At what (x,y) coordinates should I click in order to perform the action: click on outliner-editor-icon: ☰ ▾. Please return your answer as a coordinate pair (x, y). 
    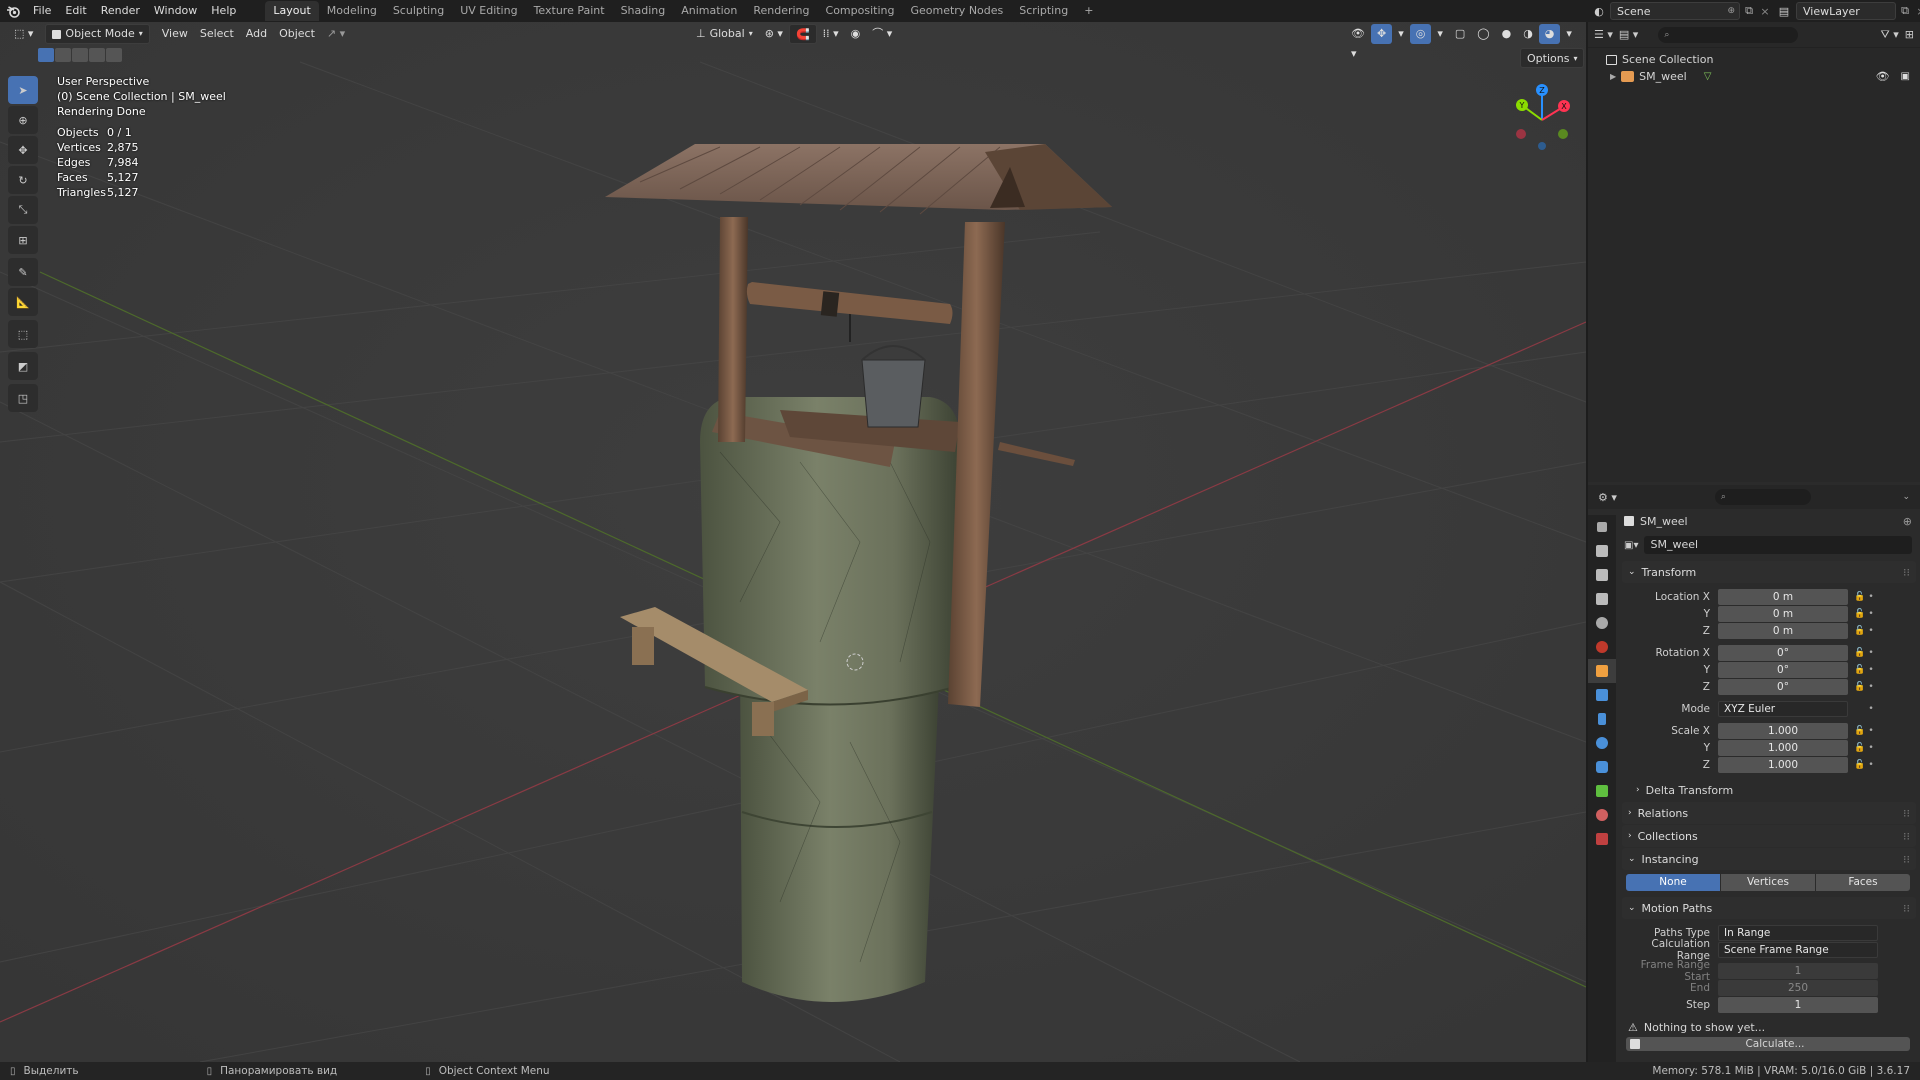
    Looking at the image, I should click on (1603, 34).